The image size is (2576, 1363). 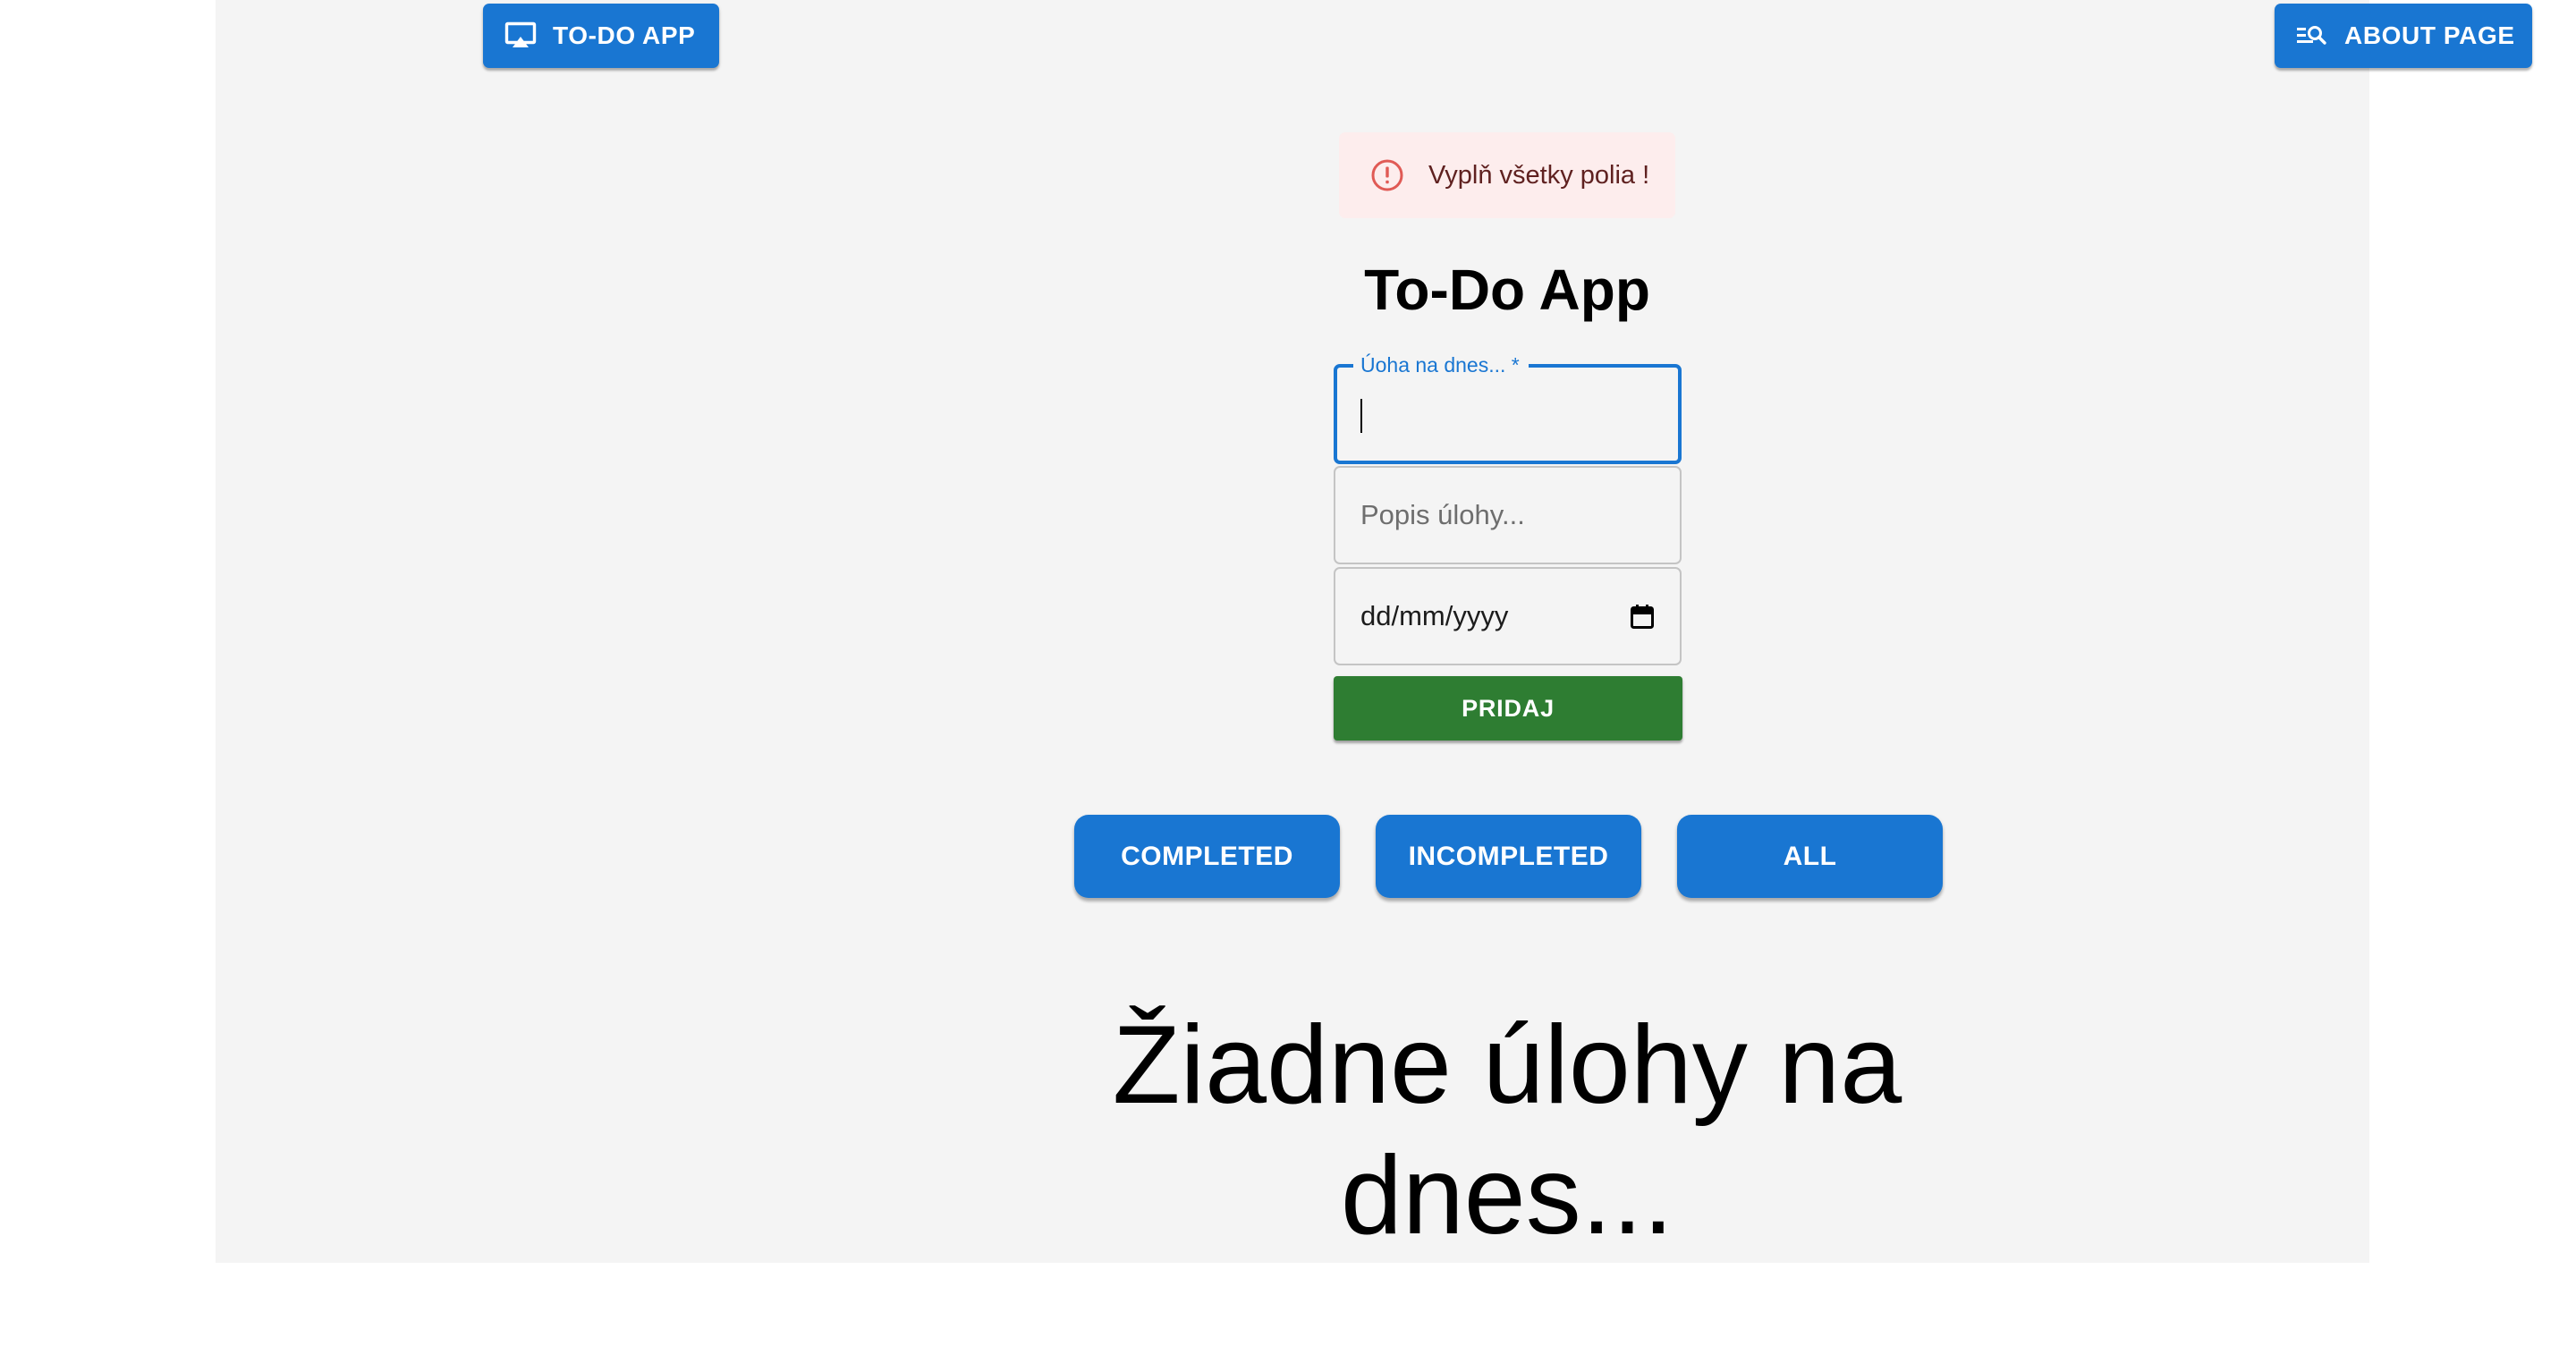 What do you see at coordinates (1434, 615) in the screenshot?
I see `date-placeholder: dd/mm/yyyy` at bounding box center [1434, 615].